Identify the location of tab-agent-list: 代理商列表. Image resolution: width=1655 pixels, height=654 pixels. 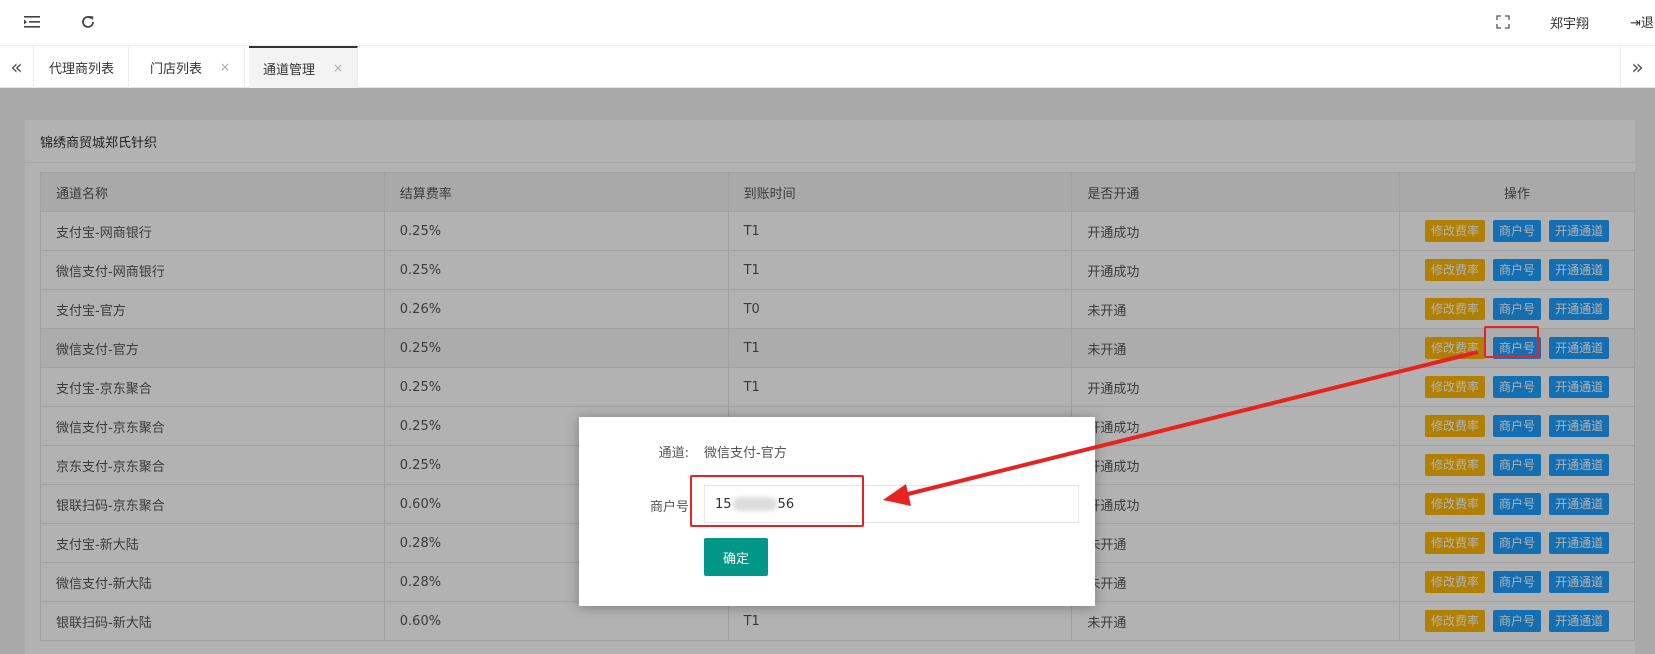
(82, 67).